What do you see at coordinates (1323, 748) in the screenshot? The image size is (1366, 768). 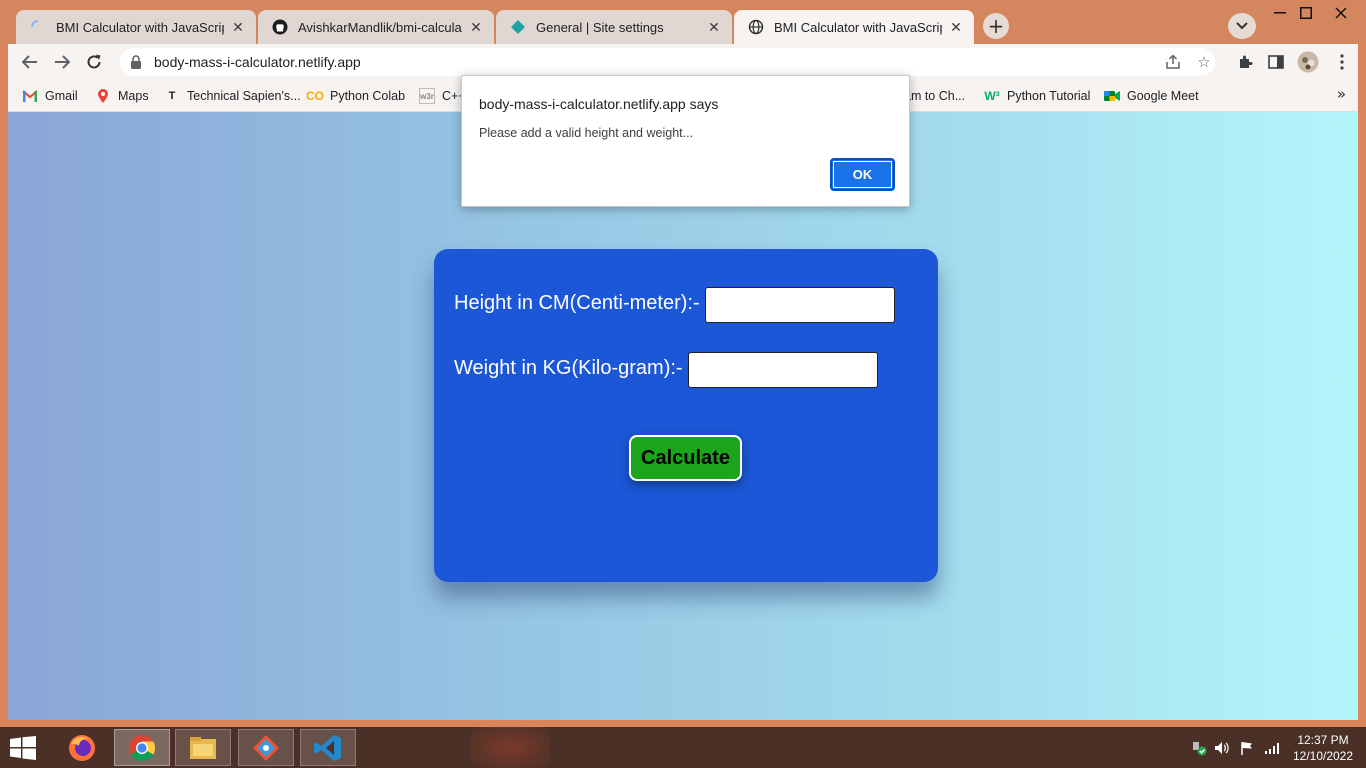 I see `system-clock: 12:37 PM 12/10/2022` at bounding box center [1323, 748].